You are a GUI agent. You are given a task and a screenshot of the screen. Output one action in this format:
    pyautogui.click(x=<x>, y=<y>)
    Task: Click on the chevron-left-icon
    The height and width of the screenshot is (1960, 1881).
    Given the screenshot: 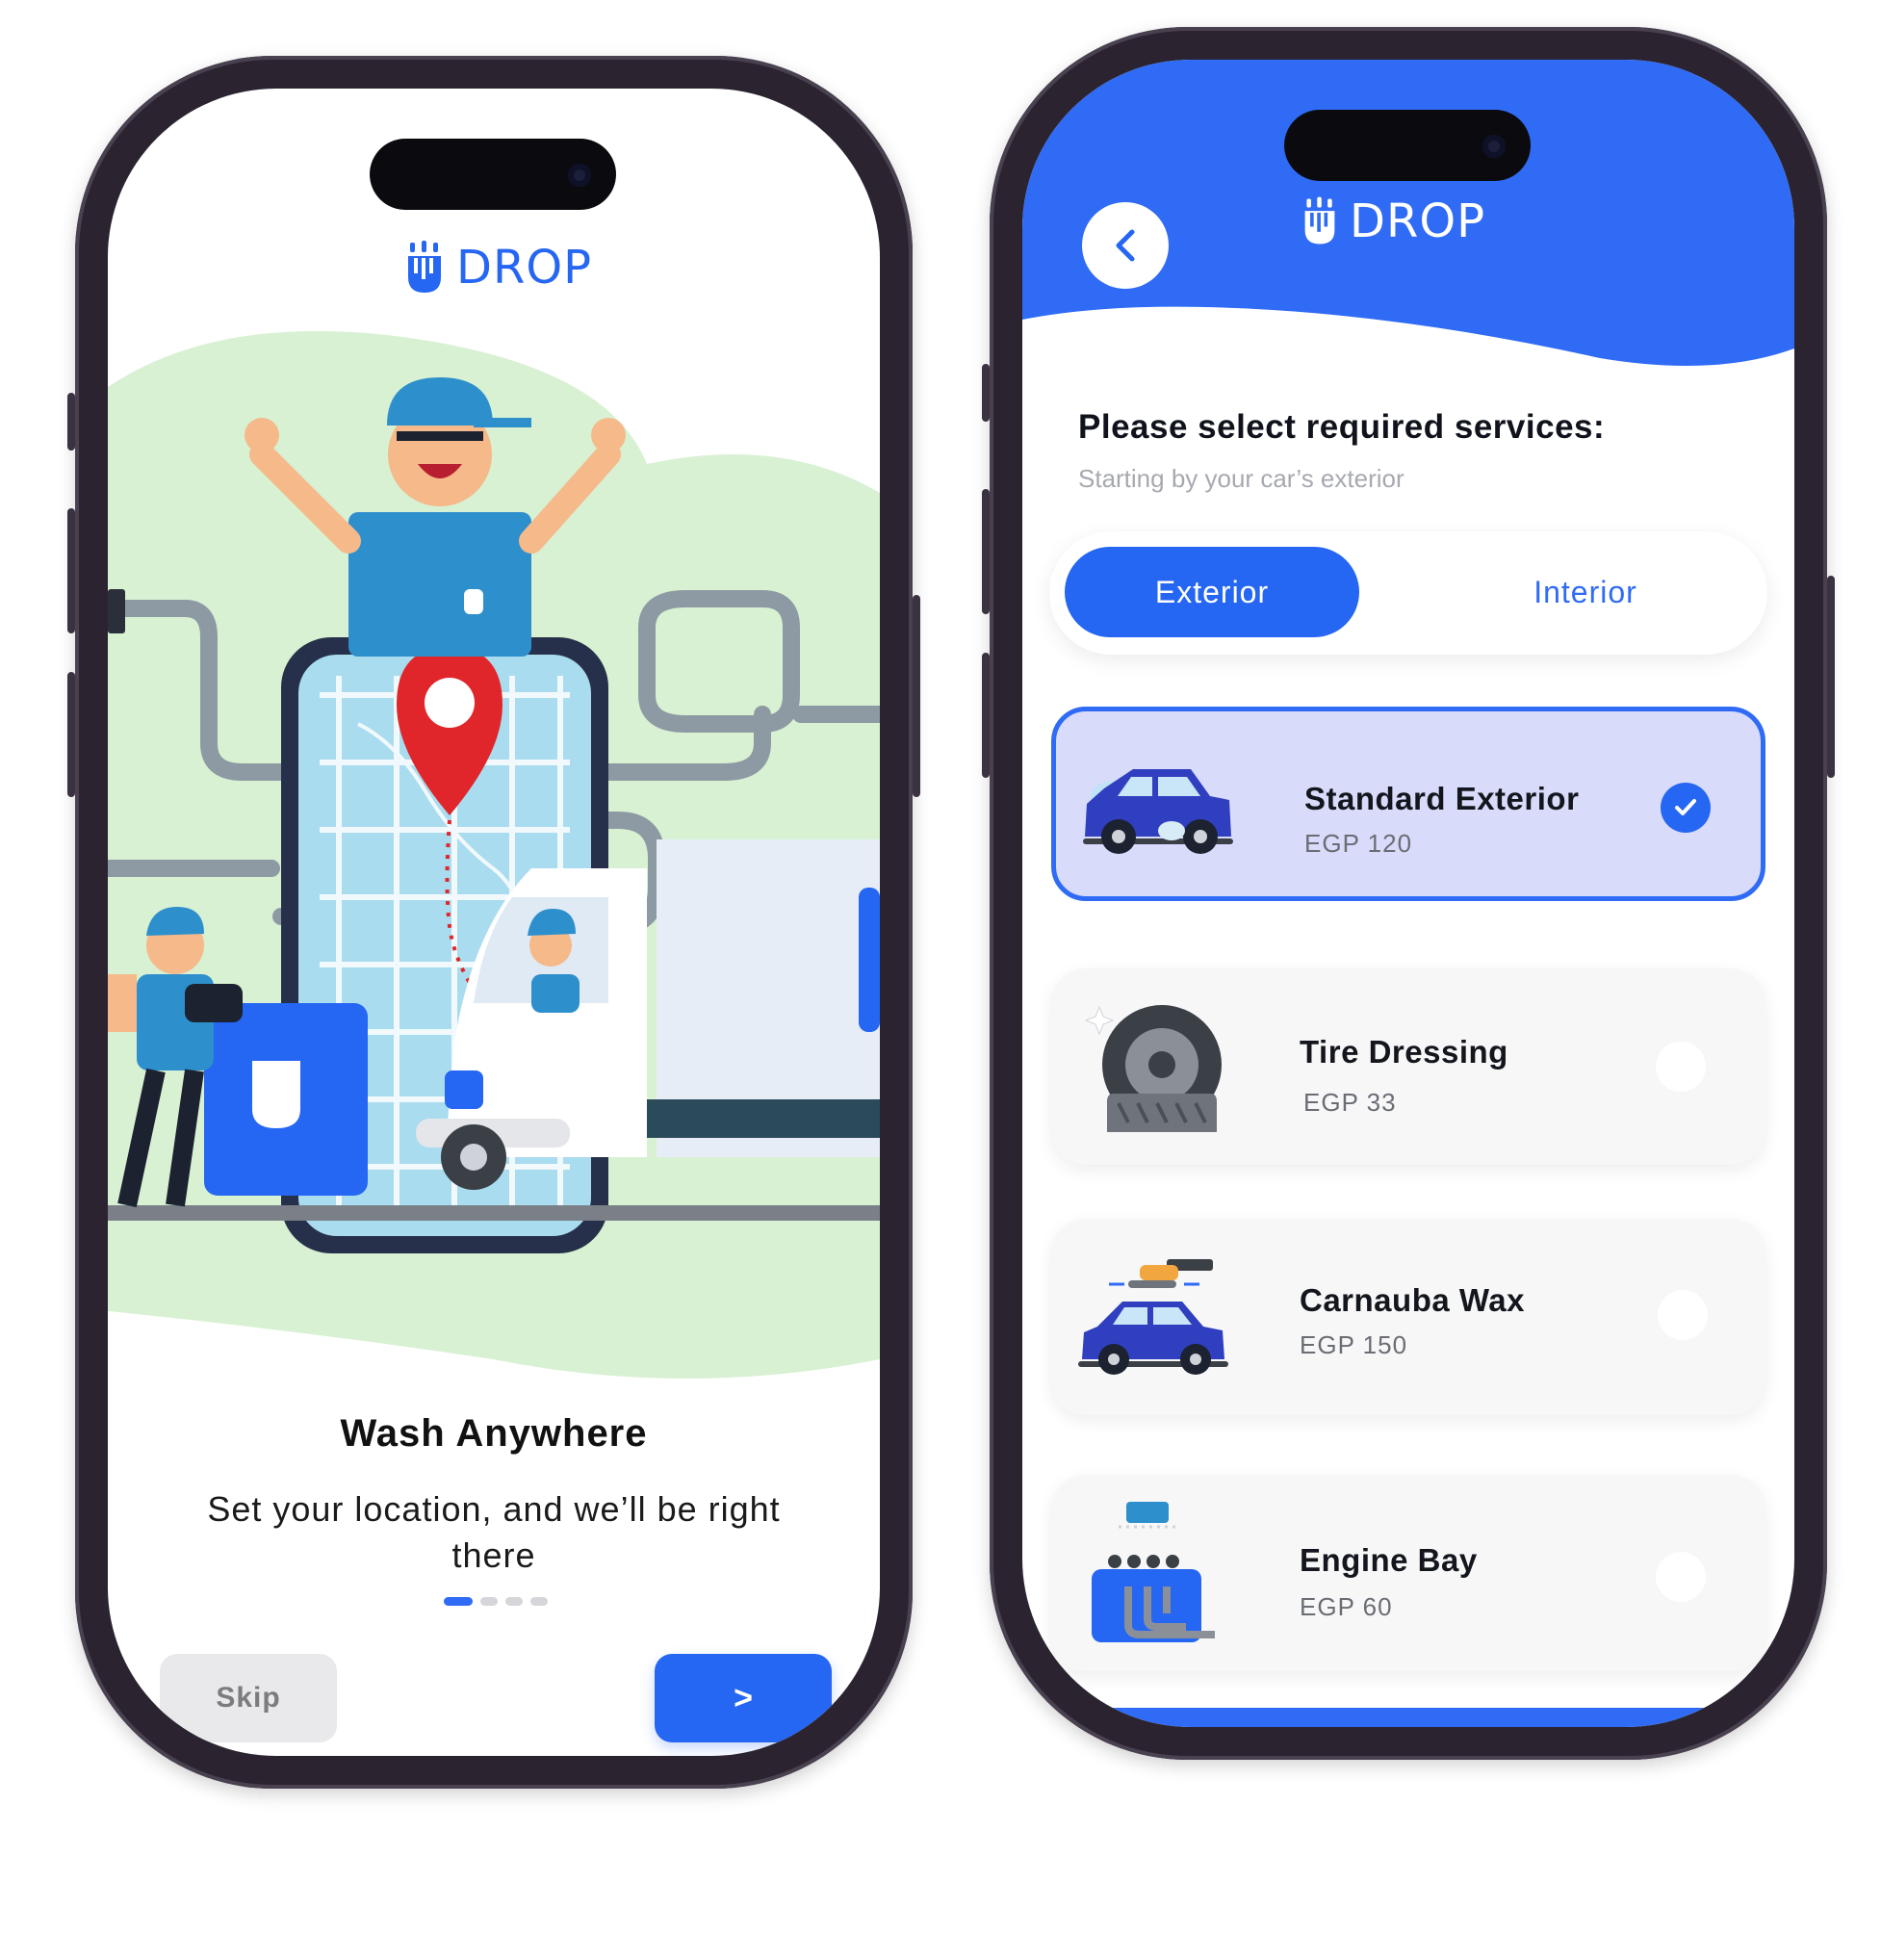 What is the action you would take?
    pyautogui.click(x=1125, y=246)
    